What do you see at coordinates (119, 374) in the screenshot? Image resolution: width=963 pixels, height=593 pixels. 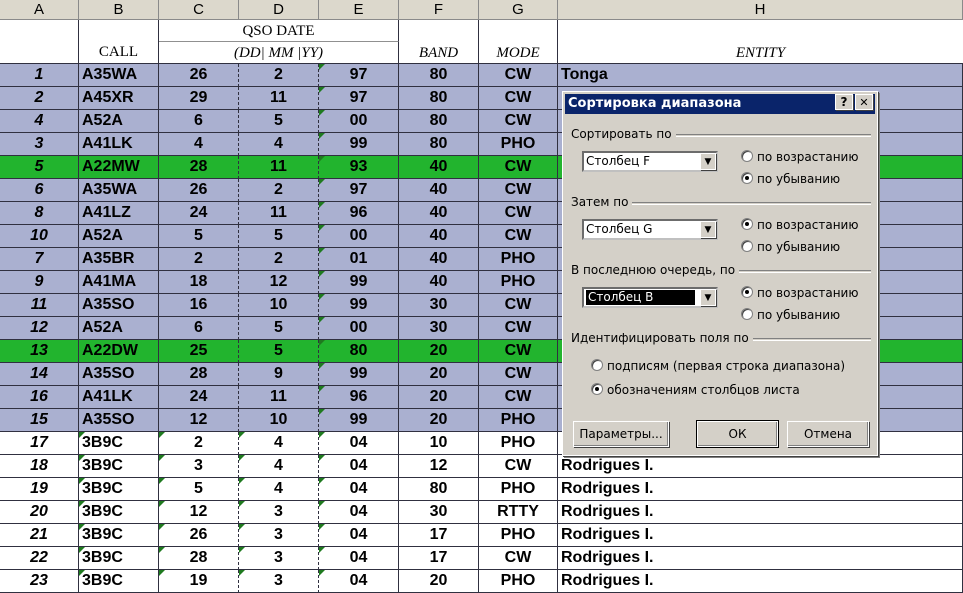 I see `call-cell: A35SO` at bounding box center [119, 374].